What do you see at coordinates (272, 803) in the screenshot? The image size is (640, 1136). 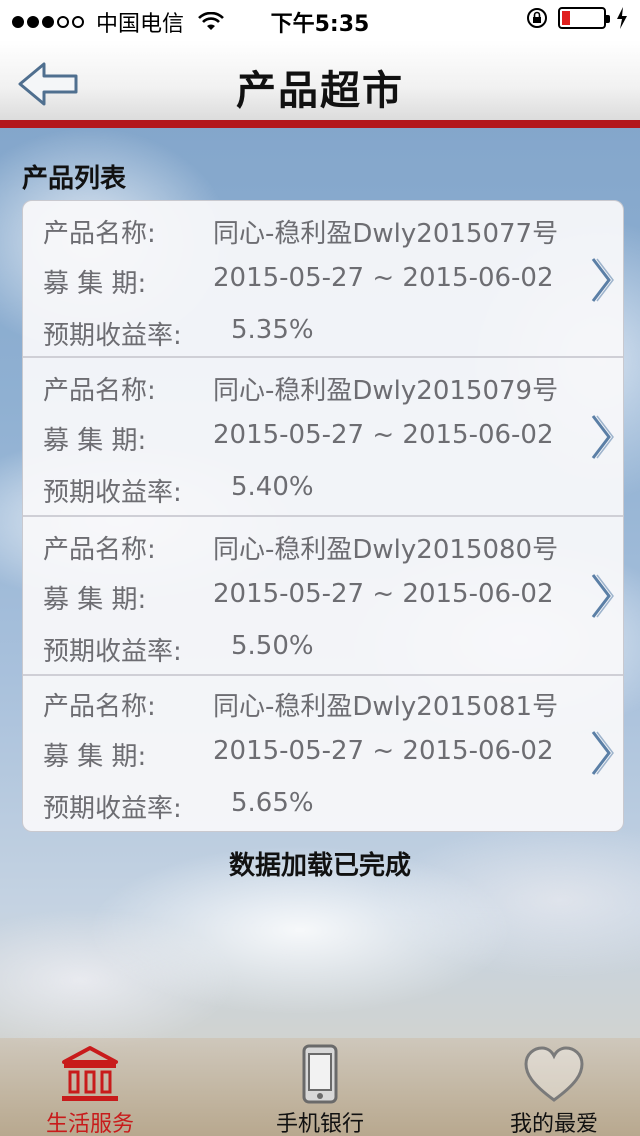 I see `expected-rate-value: 5.65%` at bounding box center [272, 803].